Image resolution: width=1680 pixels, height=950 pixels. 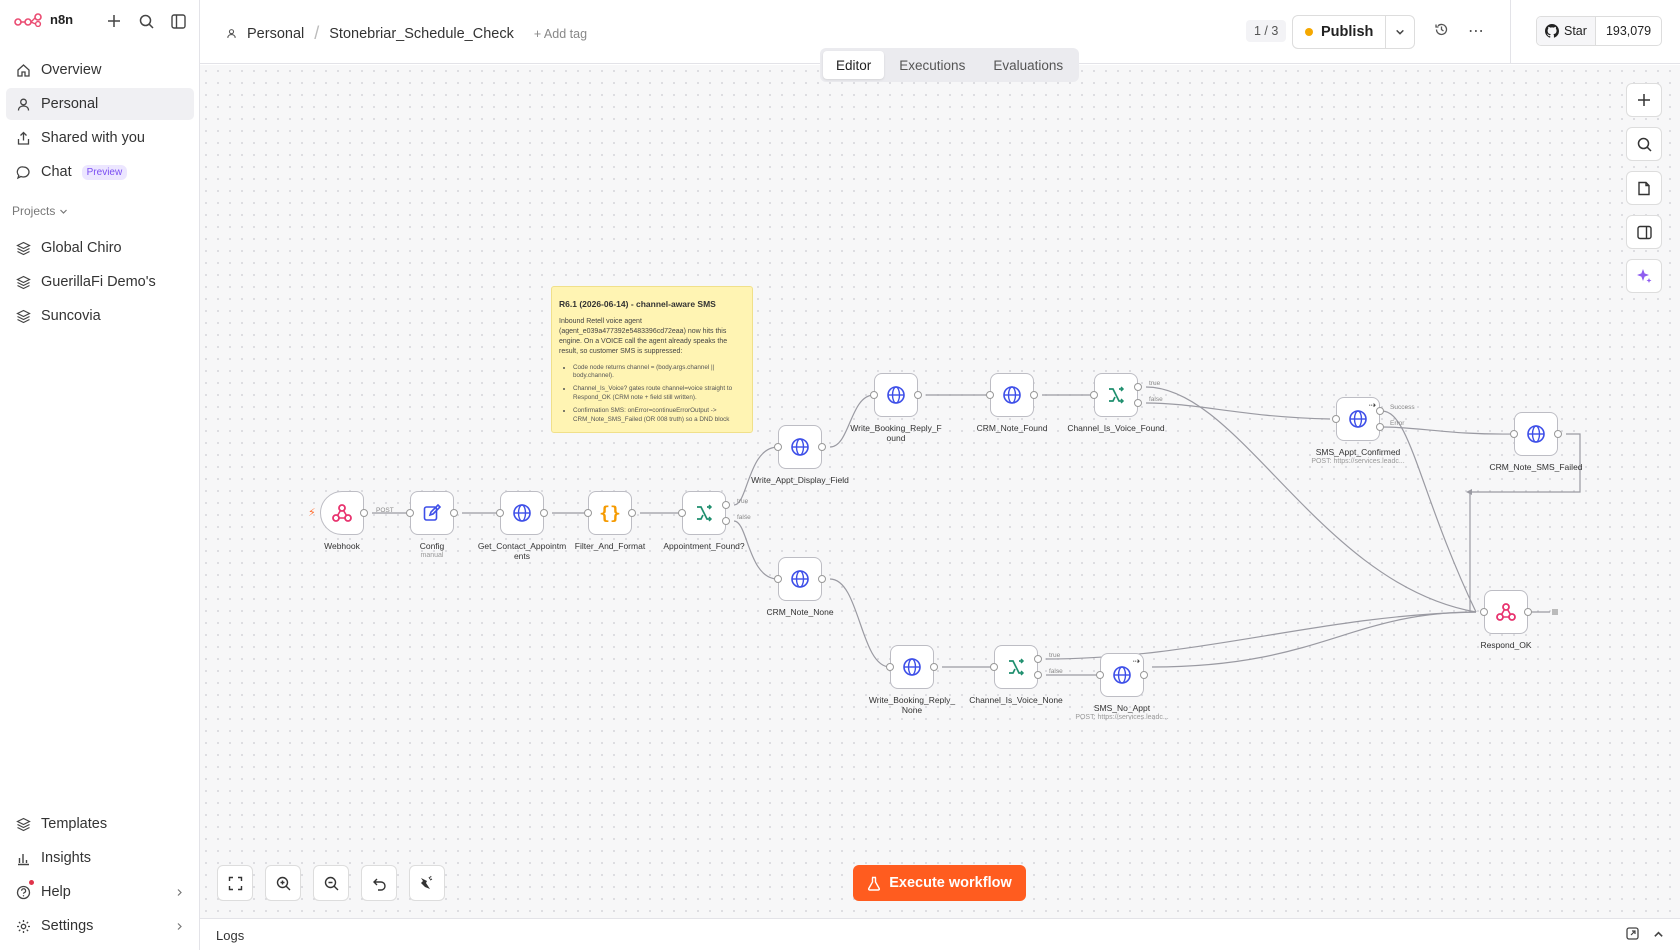 What do you see at coordinates (100, 926) in the screenshot?
I see `nav-item-settings: Settings` at bounding box center [100, 926].